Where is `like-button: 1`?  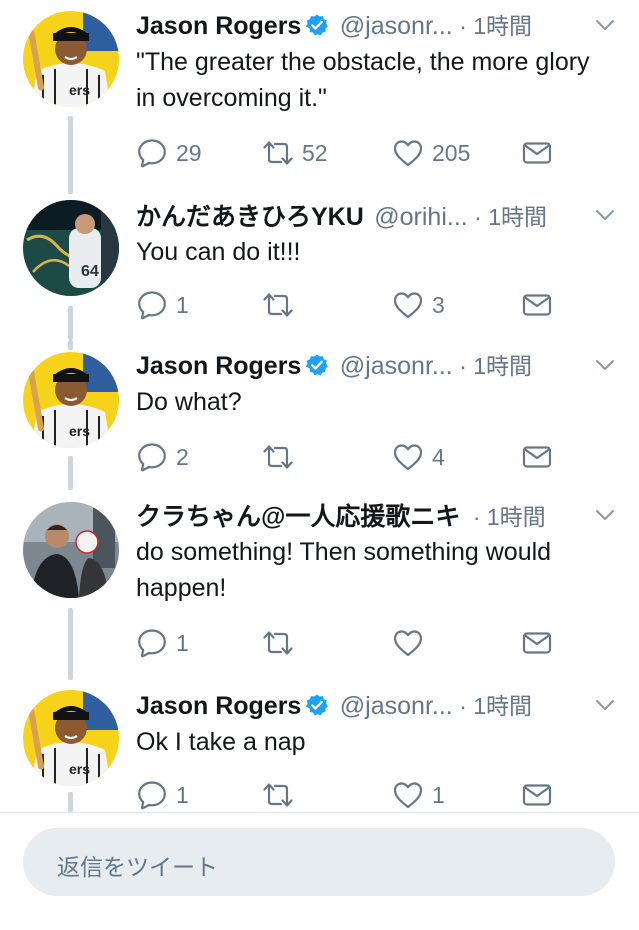 like-button: 1 is located at coordinates (418, 793).